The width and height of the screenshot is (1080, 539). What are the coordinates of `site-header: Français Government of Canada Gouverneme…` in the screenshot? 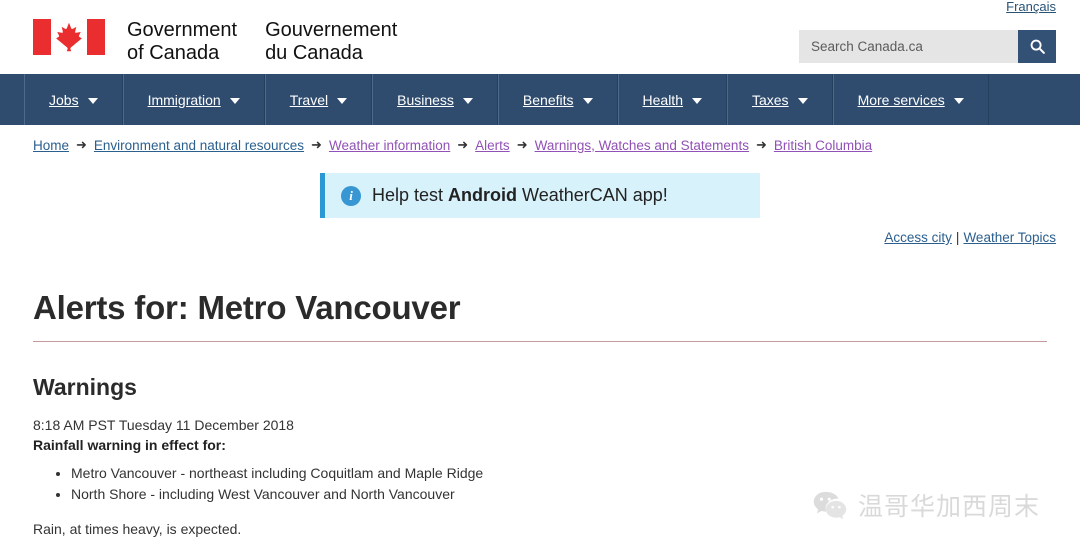 It's located at (540, 37).